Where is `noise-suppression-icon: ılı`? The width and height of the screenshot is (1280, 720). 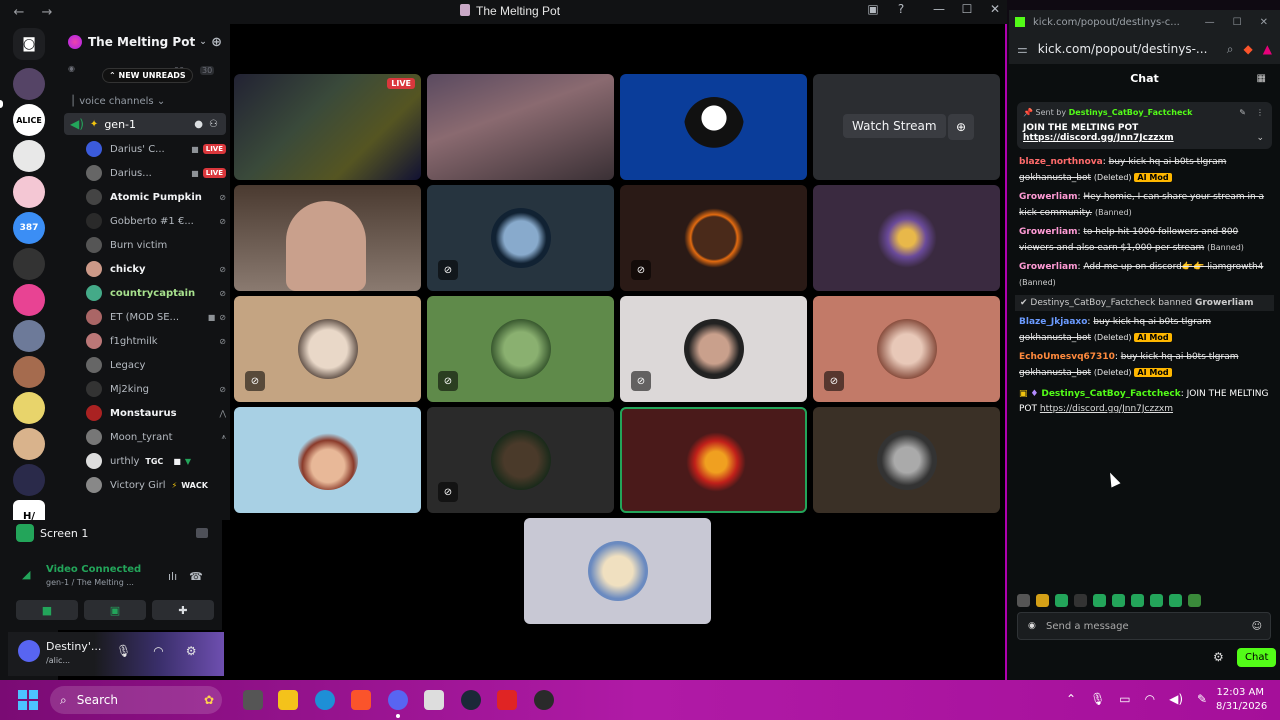 noise-suppression-icon: ılı is located at coordinates (172, 576).